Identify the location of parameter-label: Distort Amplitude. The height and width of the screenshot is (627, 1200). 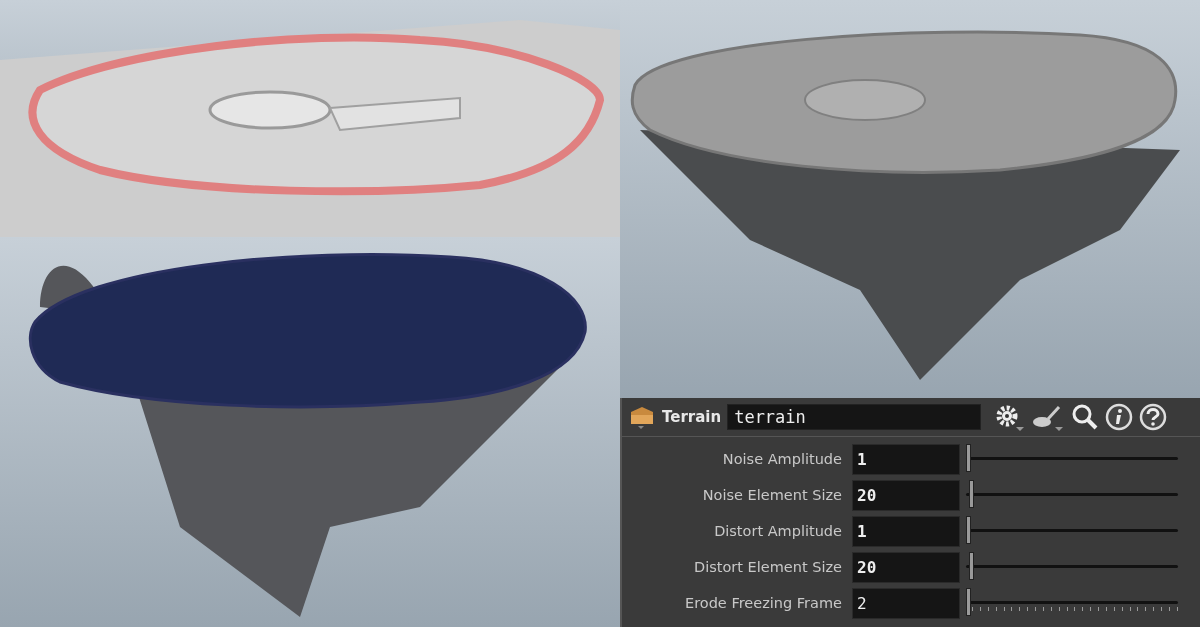
(778, 531).